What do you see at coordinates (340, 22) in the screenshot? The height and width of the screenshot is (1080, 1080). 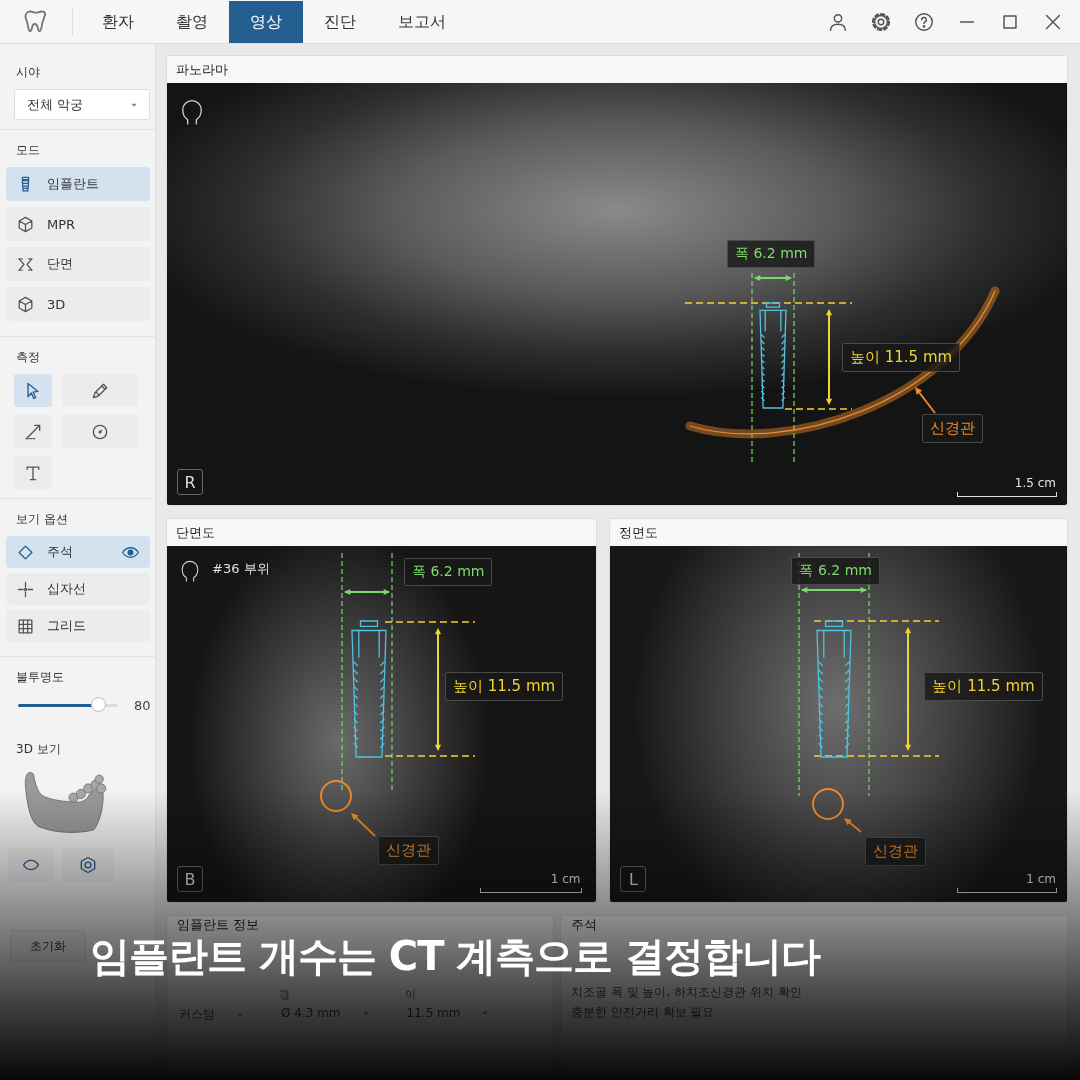 I see `nav-tab: 진단` at bounding box center [340, 22].